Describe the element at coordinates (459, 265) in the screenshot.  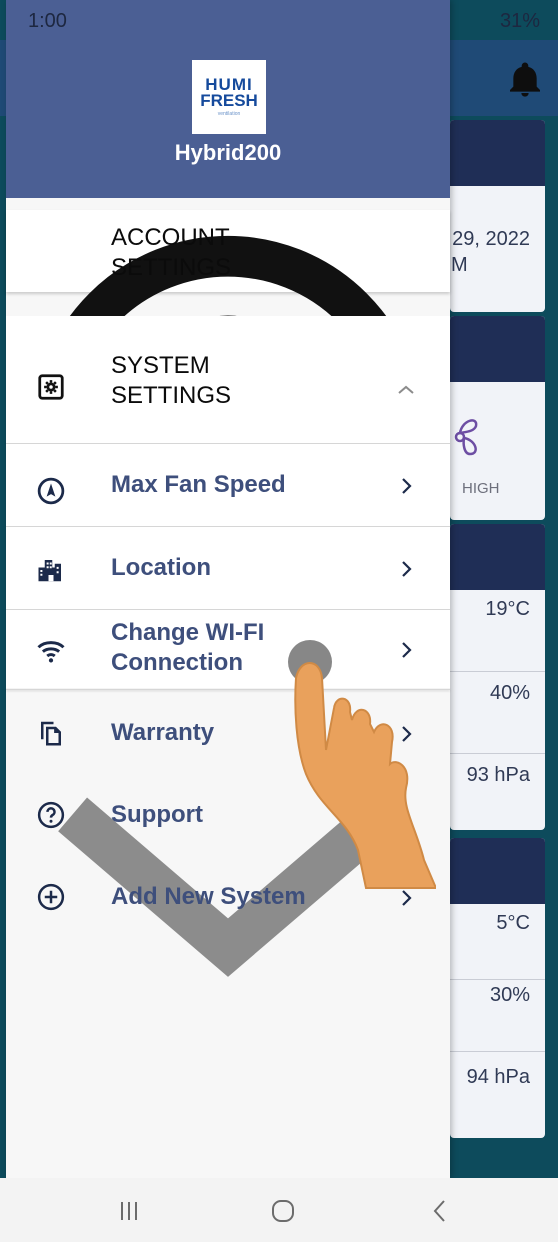
I see `time-text: M` at that location.